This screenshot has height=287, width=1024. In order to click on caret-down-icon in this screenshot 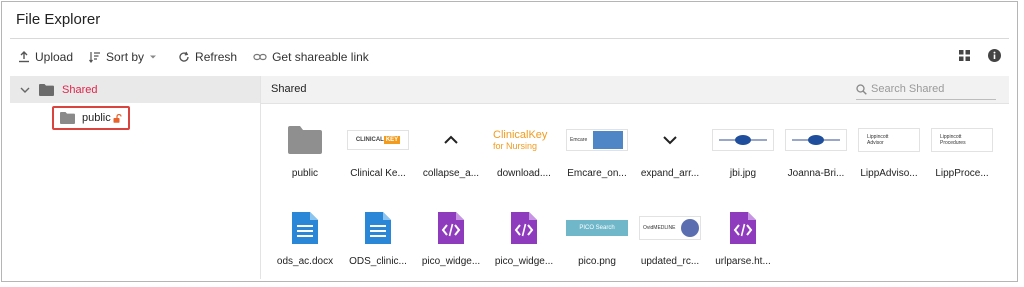, I will do `click(153, 57)`.